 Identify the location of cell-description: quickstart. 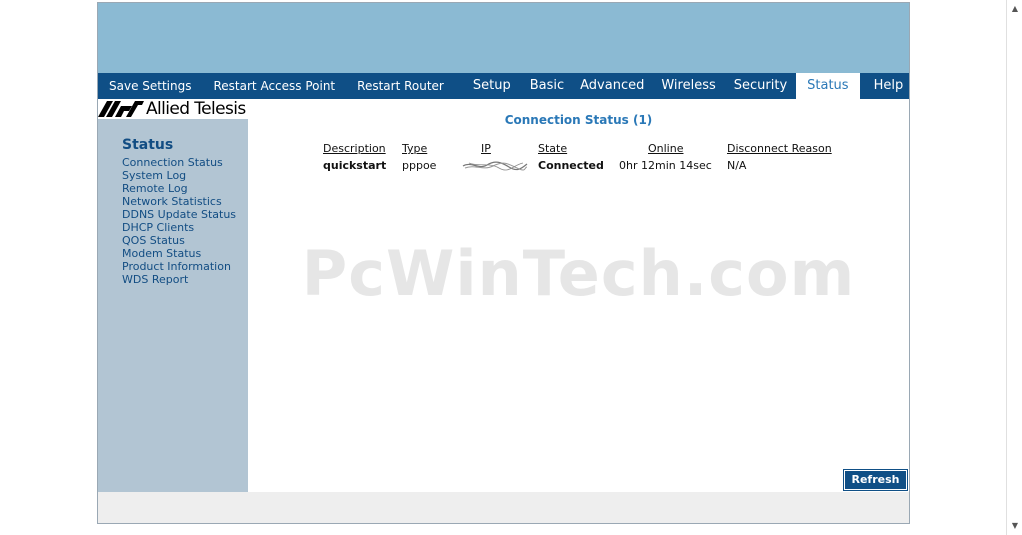
(355, 165).